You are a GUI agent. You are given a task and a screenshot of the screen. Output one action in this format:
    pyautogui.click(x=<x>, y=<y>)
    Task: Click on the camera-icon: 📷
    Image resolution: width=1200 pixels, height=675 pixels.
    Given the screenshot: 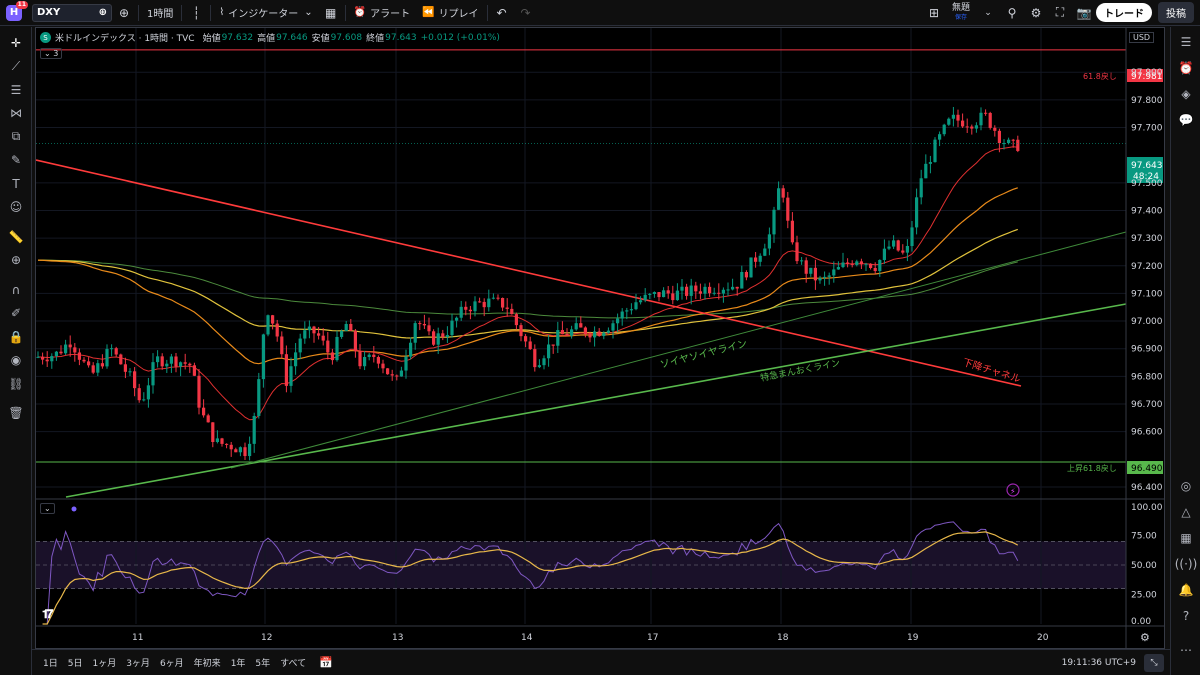 What is the action you would take?
    pyautogui.click(x=1084, y=13)
    